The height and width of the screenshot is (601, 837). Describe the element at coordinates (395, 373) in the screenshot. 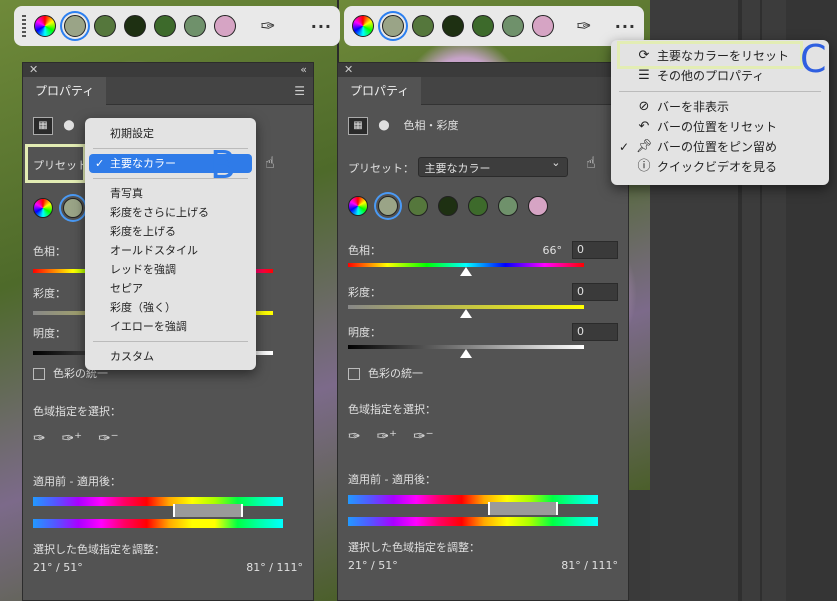

I see `colorize-label: 色彩の統一` at that location.